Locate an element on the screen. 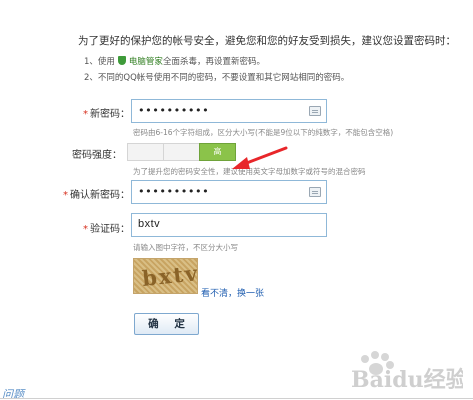  new-password-label: * 新密码： is located at coordinates (106, 114).